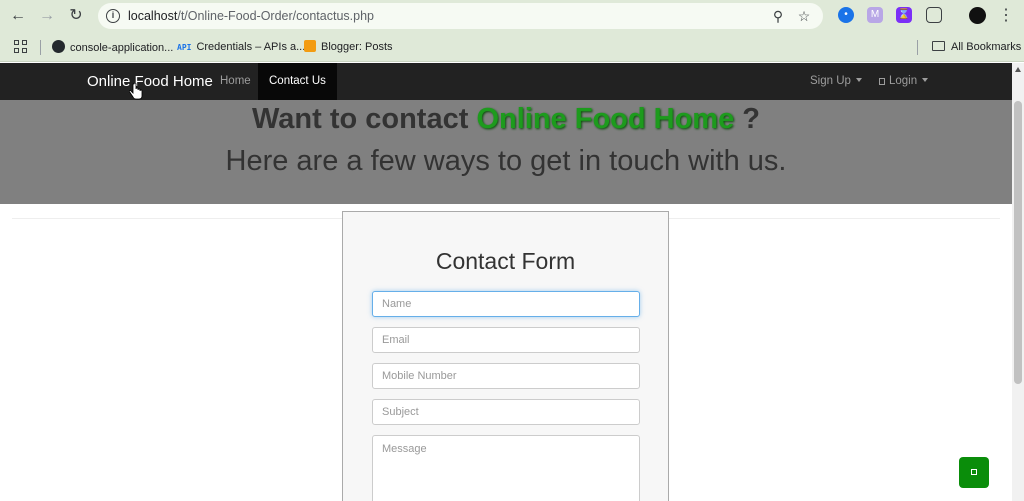 This screenshot has width=1024, height=501. I want to click on site-info-icon: i, so click(113, 16).